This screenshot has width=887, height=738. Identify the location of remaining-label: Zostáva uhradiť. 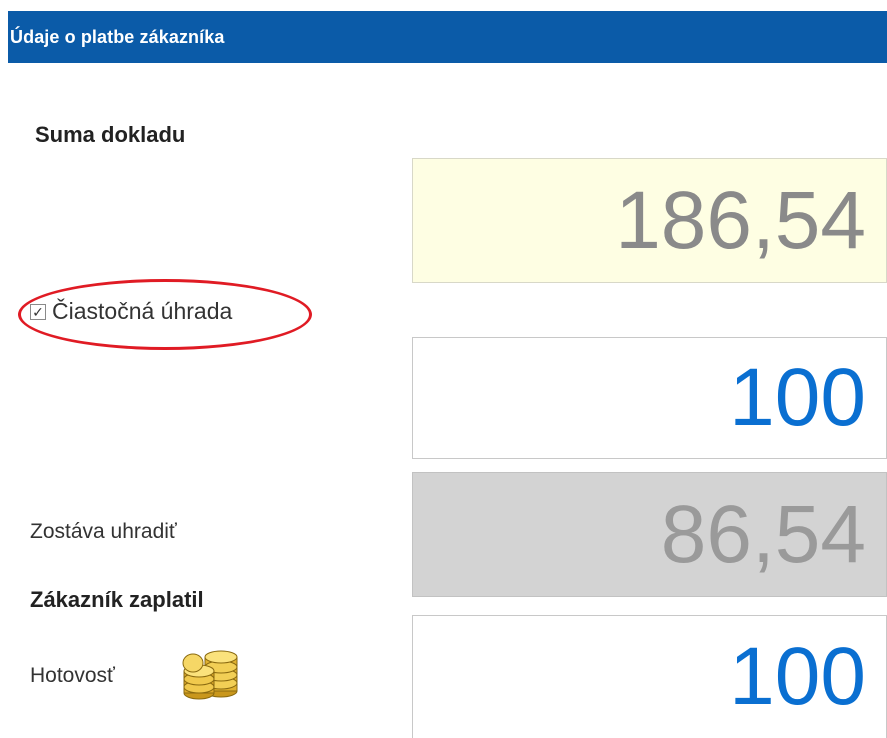
(103, 531).